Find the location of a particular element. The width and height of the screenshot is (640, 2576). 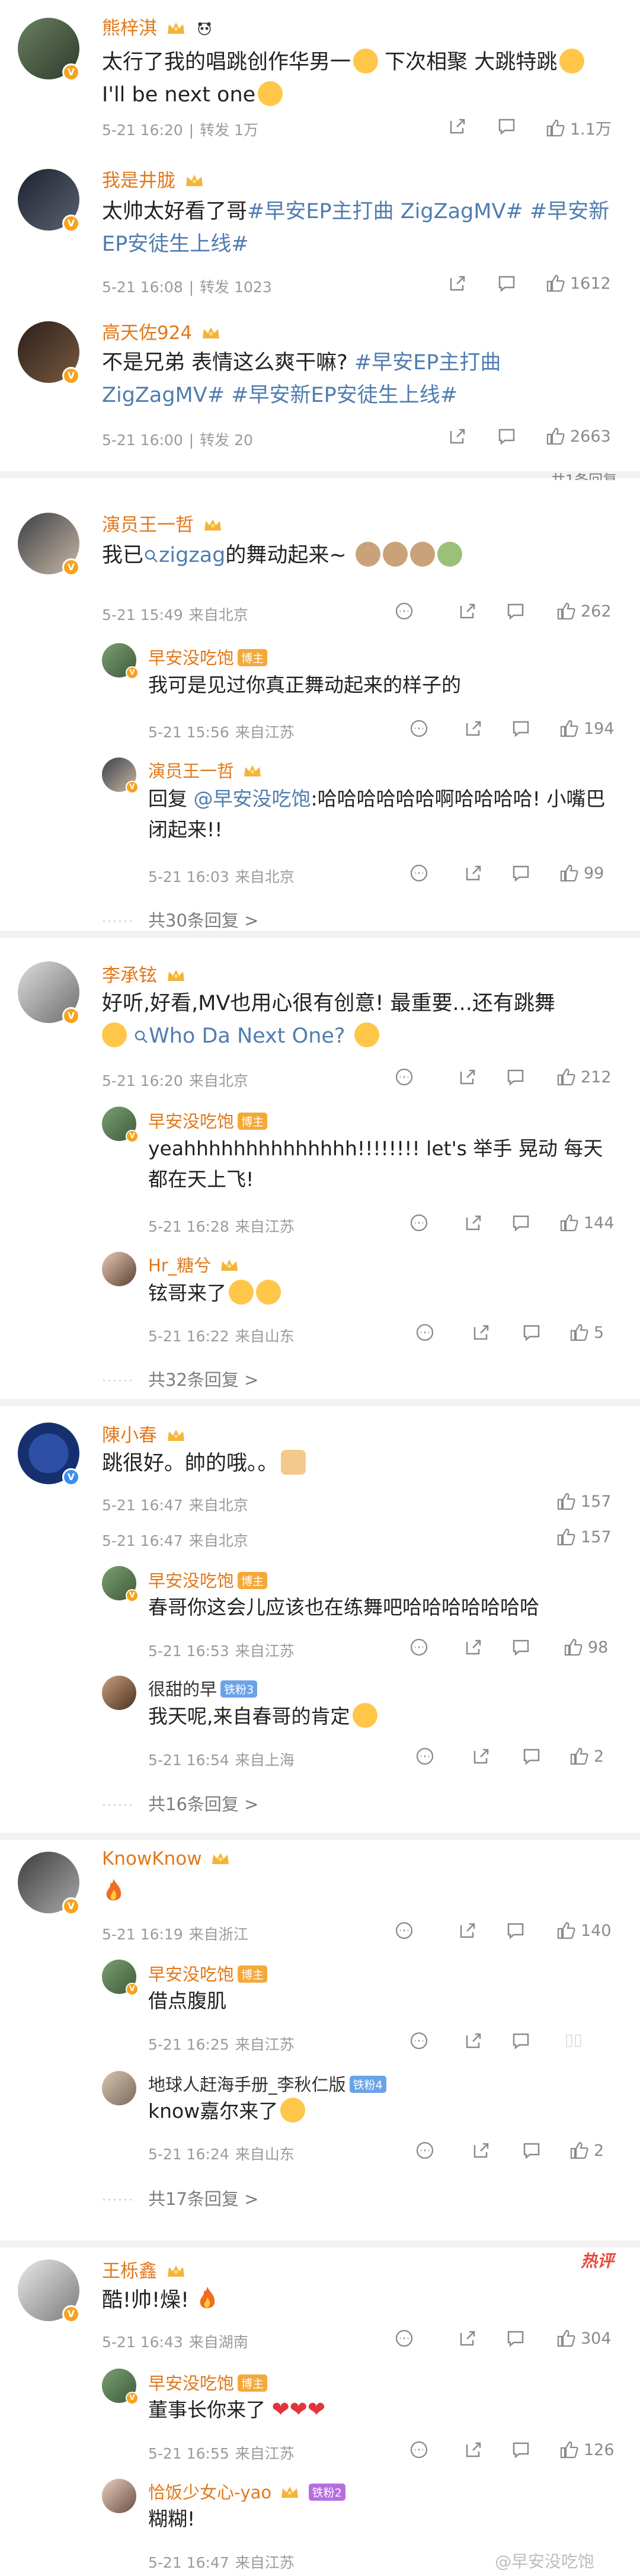

like-button: 1612 is located at coordinates (578, 283).